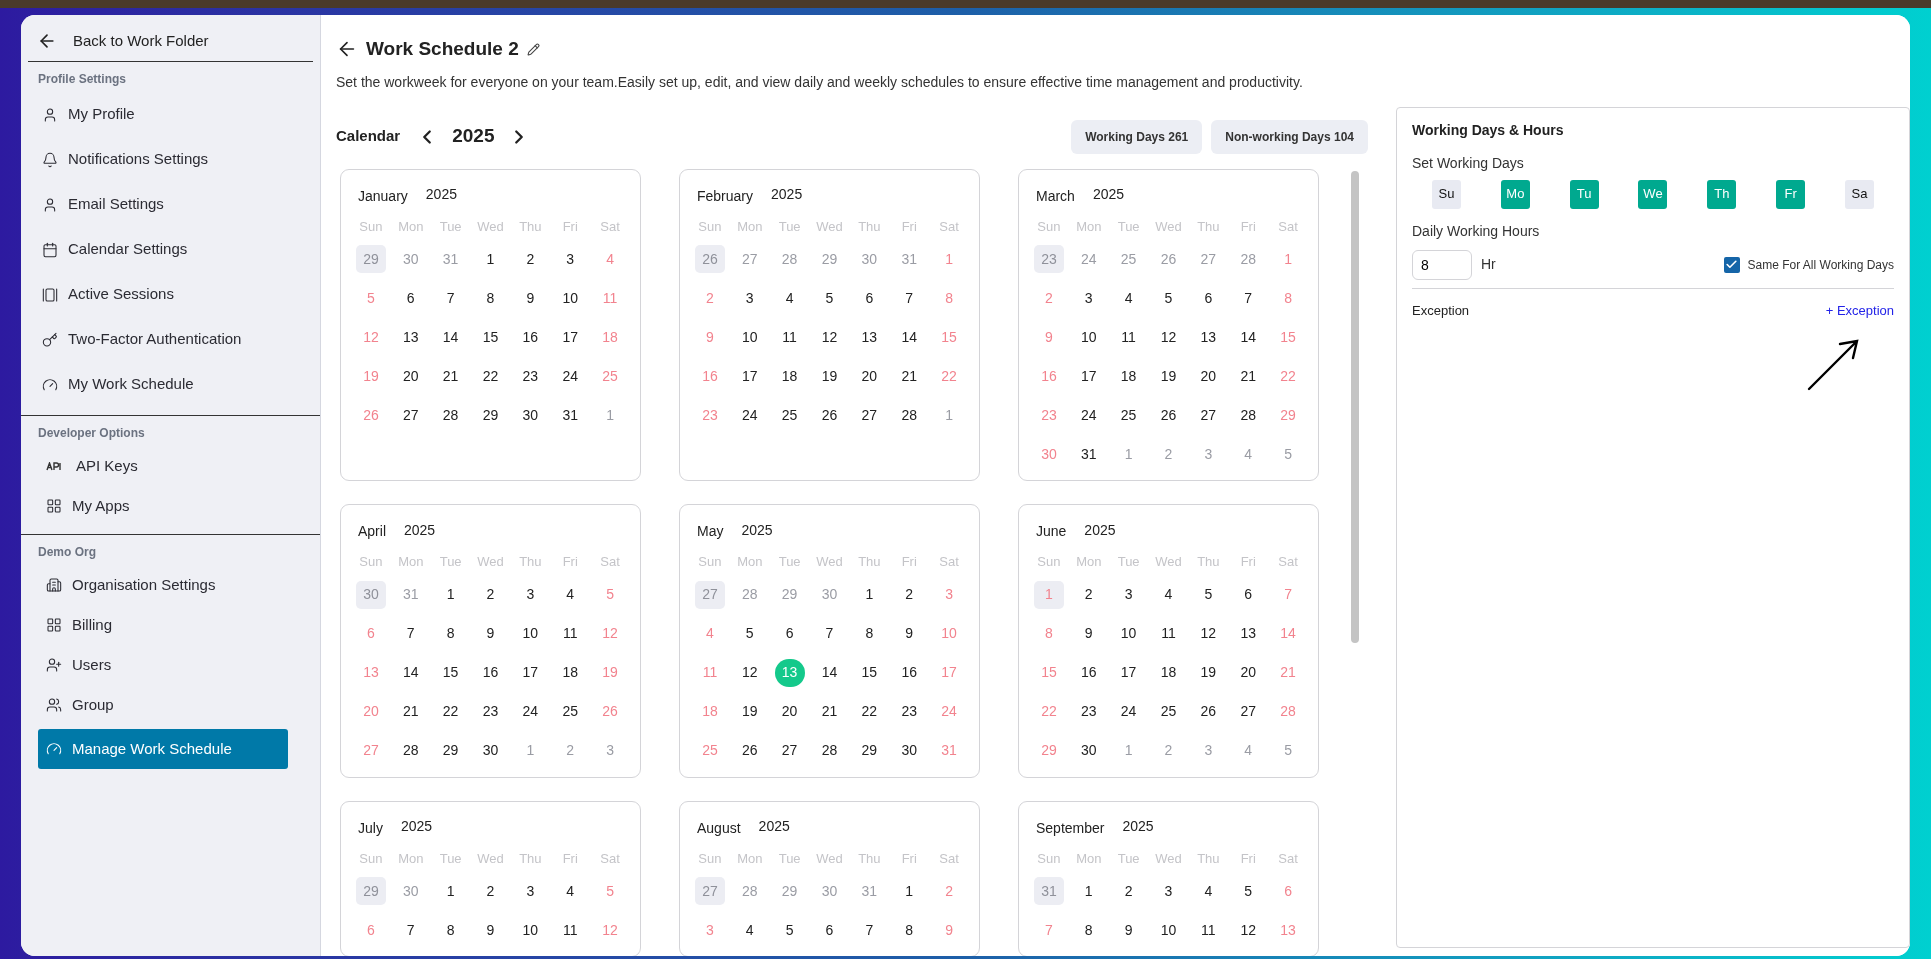 The height and width of the screenshot is (959, 1931). I want to click on sidebar-item: My Work Schedule, so click(163, 384).